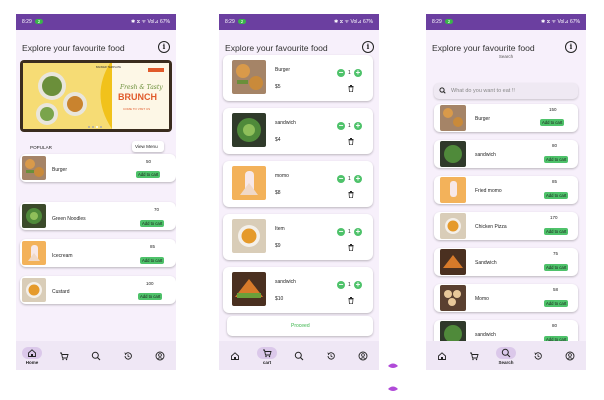 This screenshot has width=604, height=400. I want to click on banner-line1: Fresh & Tasty, so click(141, 87).